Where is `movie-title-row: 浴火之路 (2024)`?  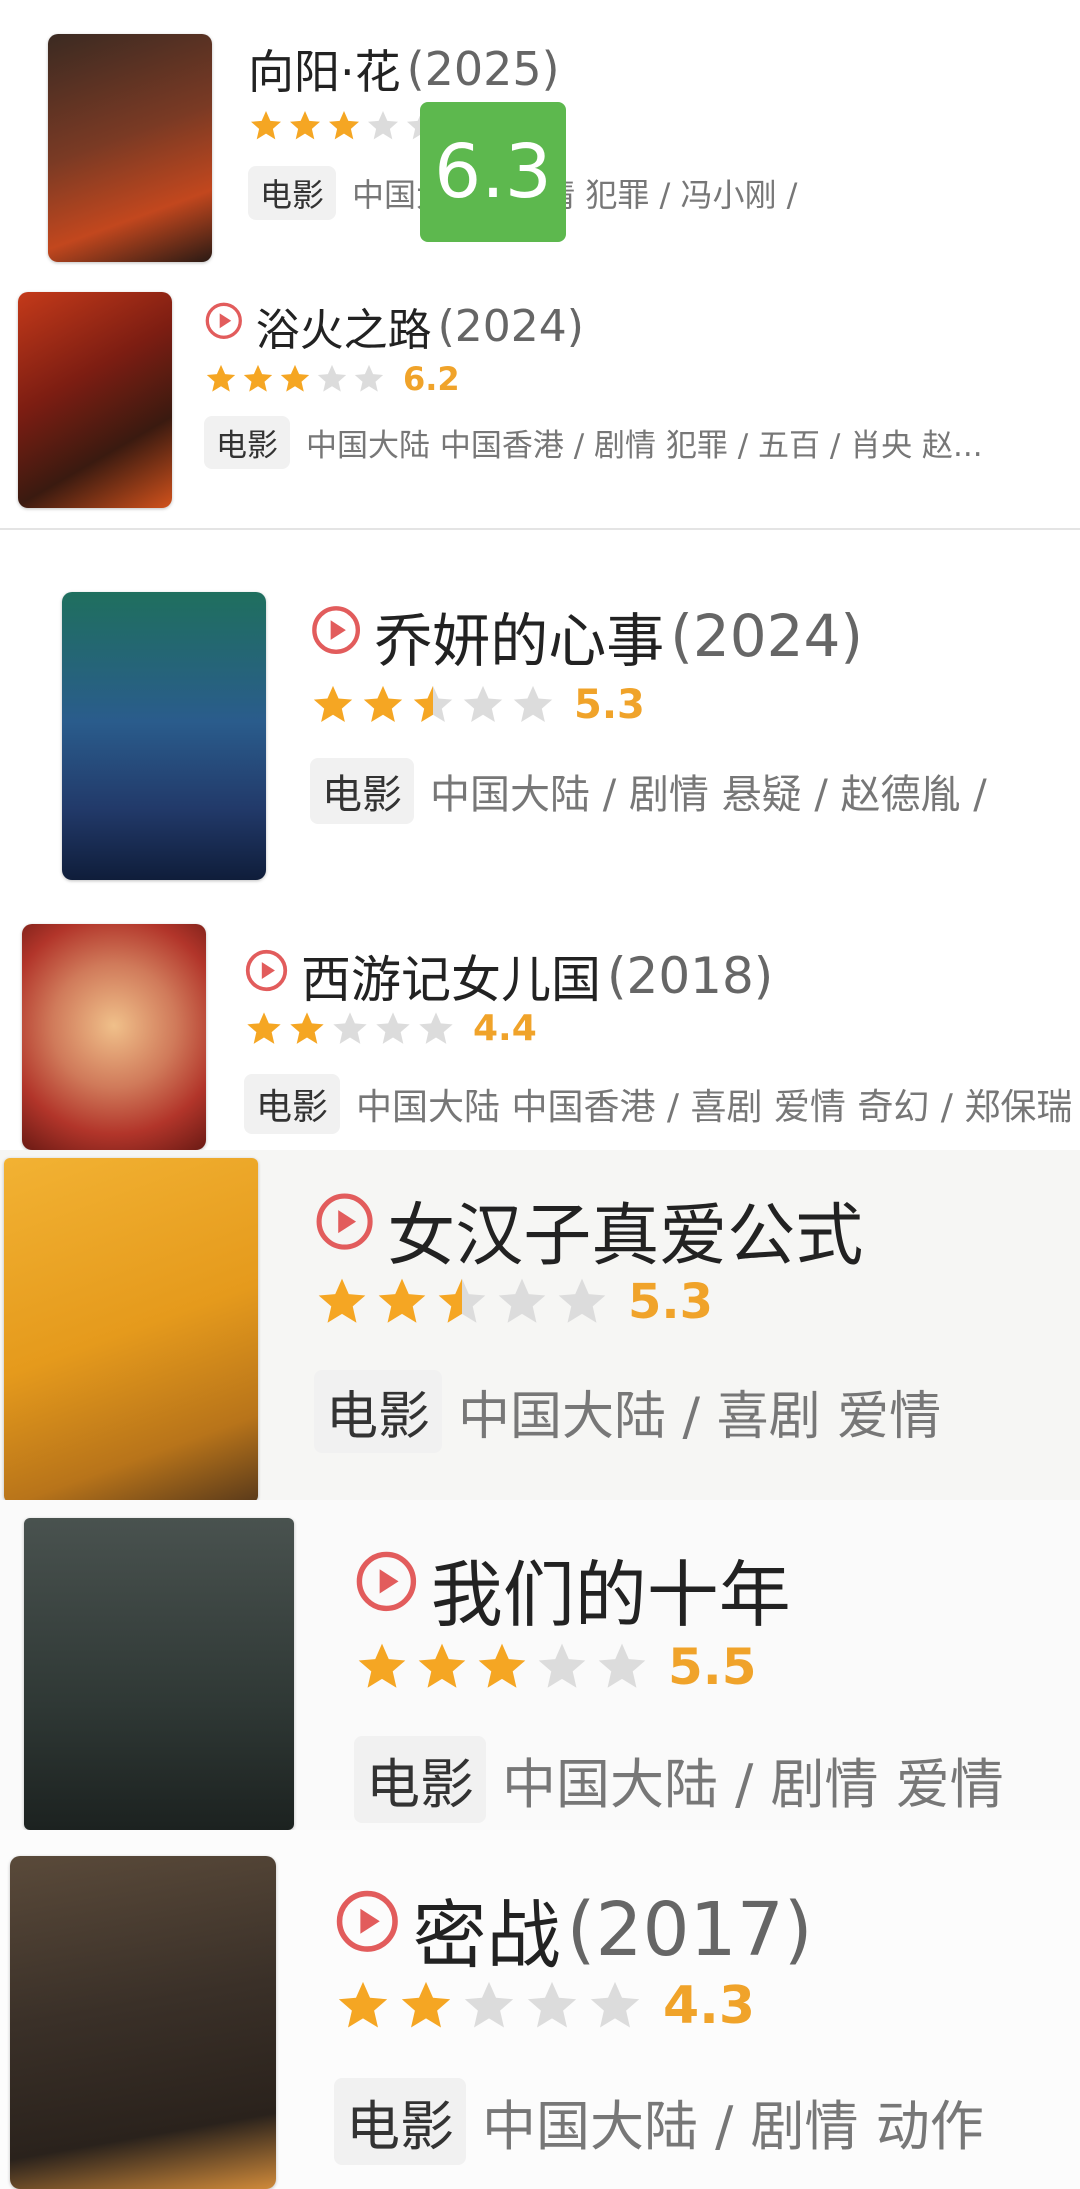 movie-title-row: 浴火之路 (2024) is located at coordinates (394, 326).